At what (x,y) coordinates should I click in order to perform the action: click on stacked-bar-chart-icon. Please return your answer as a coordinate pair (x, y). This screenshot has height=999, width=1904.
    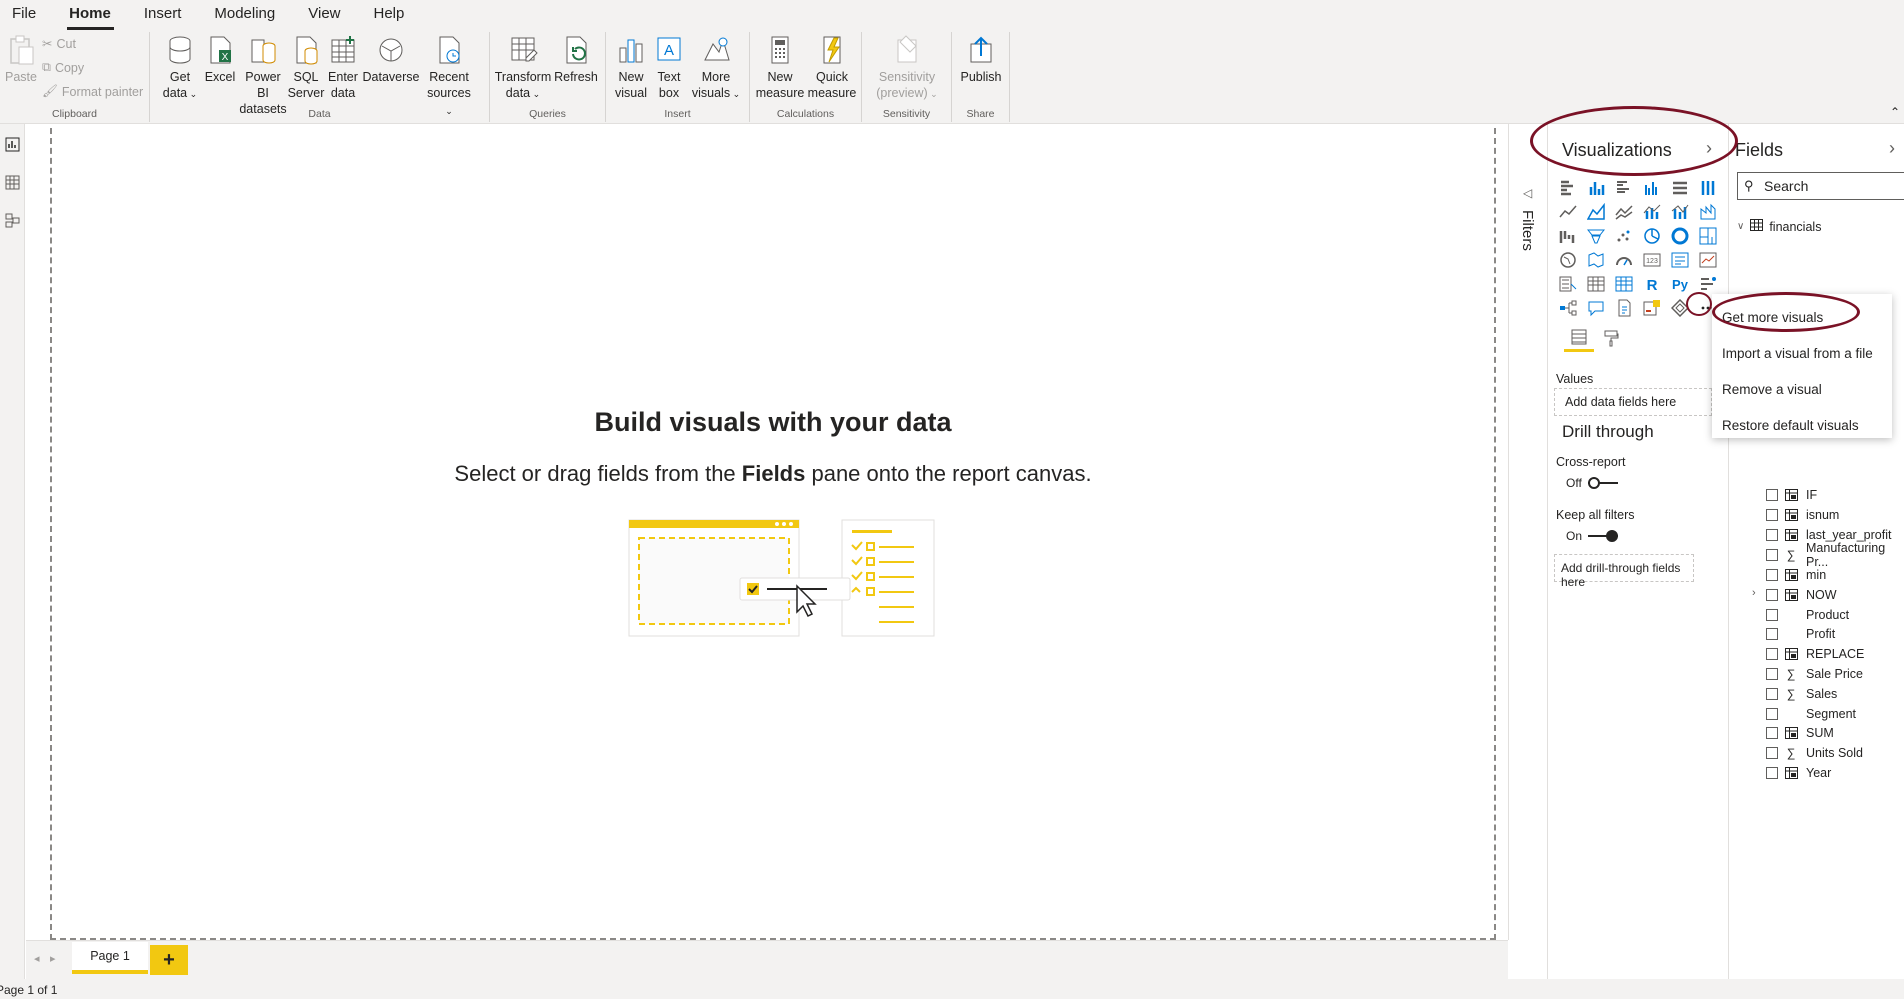
    Looking at the image, I should click on (1568, 188).